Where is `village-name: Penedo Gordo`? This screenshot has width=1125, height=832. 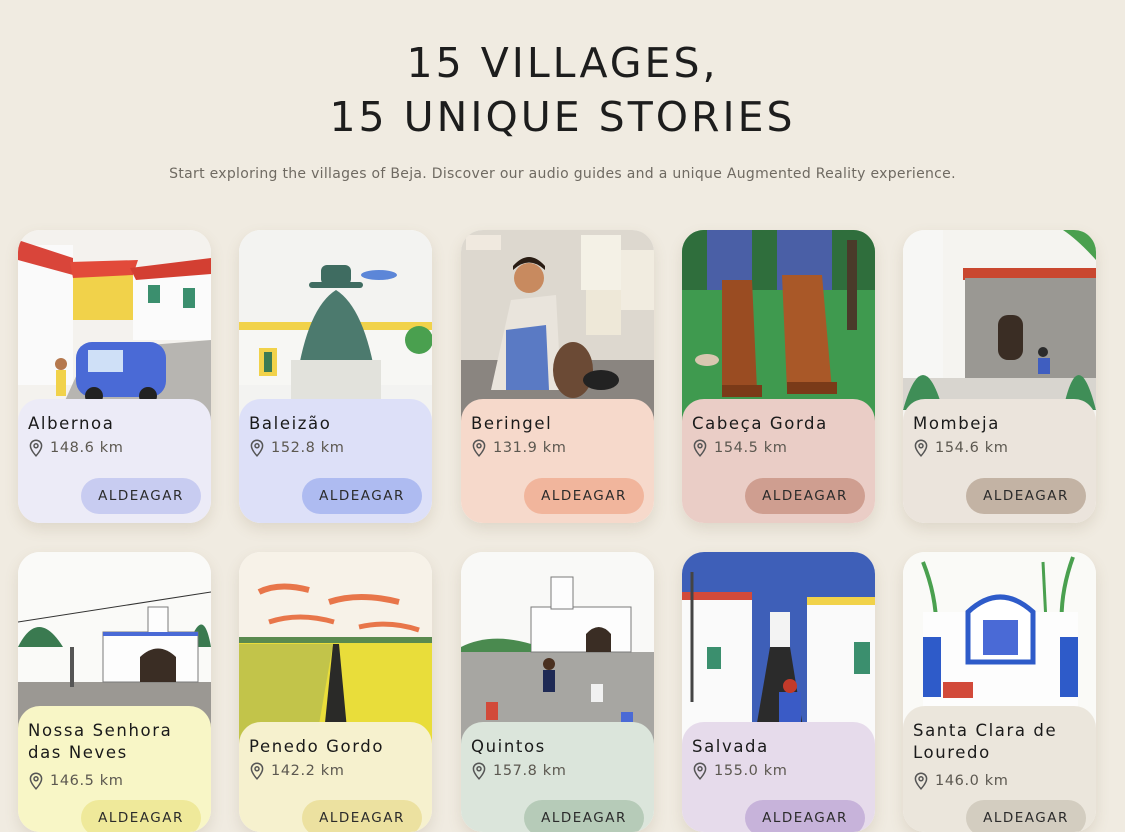 village-name: Penedo Gordo is located at coordinates (317, 746).